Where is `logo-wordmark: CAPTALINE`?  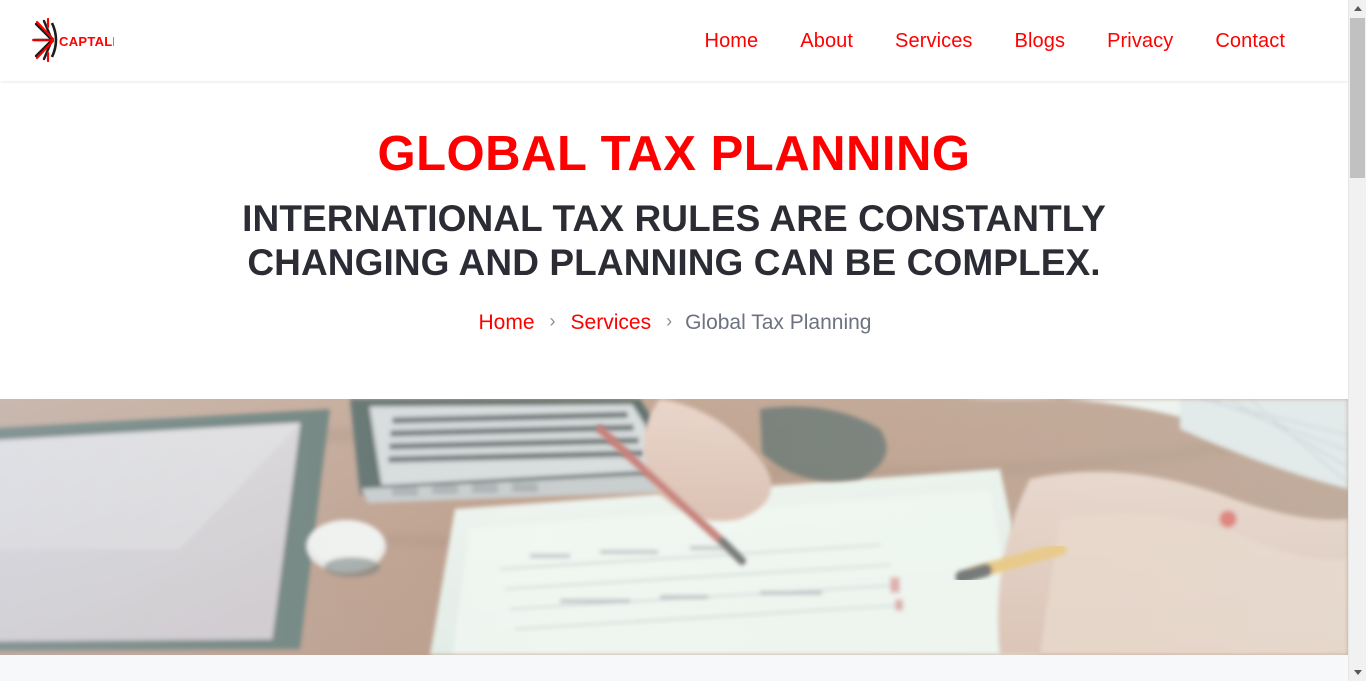
logo-wordmark: CAPTALINE is located at coordinates (86, 41).